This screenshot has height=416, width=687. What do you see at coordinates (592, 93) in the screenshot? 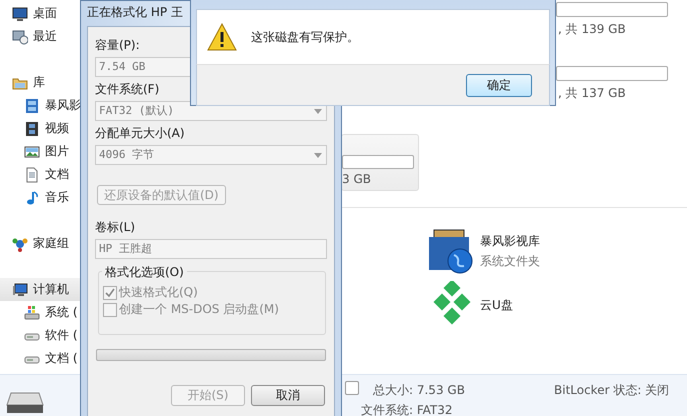
I see `drive-size-text: , 共 137 GB` at bounding box center [592, 93].